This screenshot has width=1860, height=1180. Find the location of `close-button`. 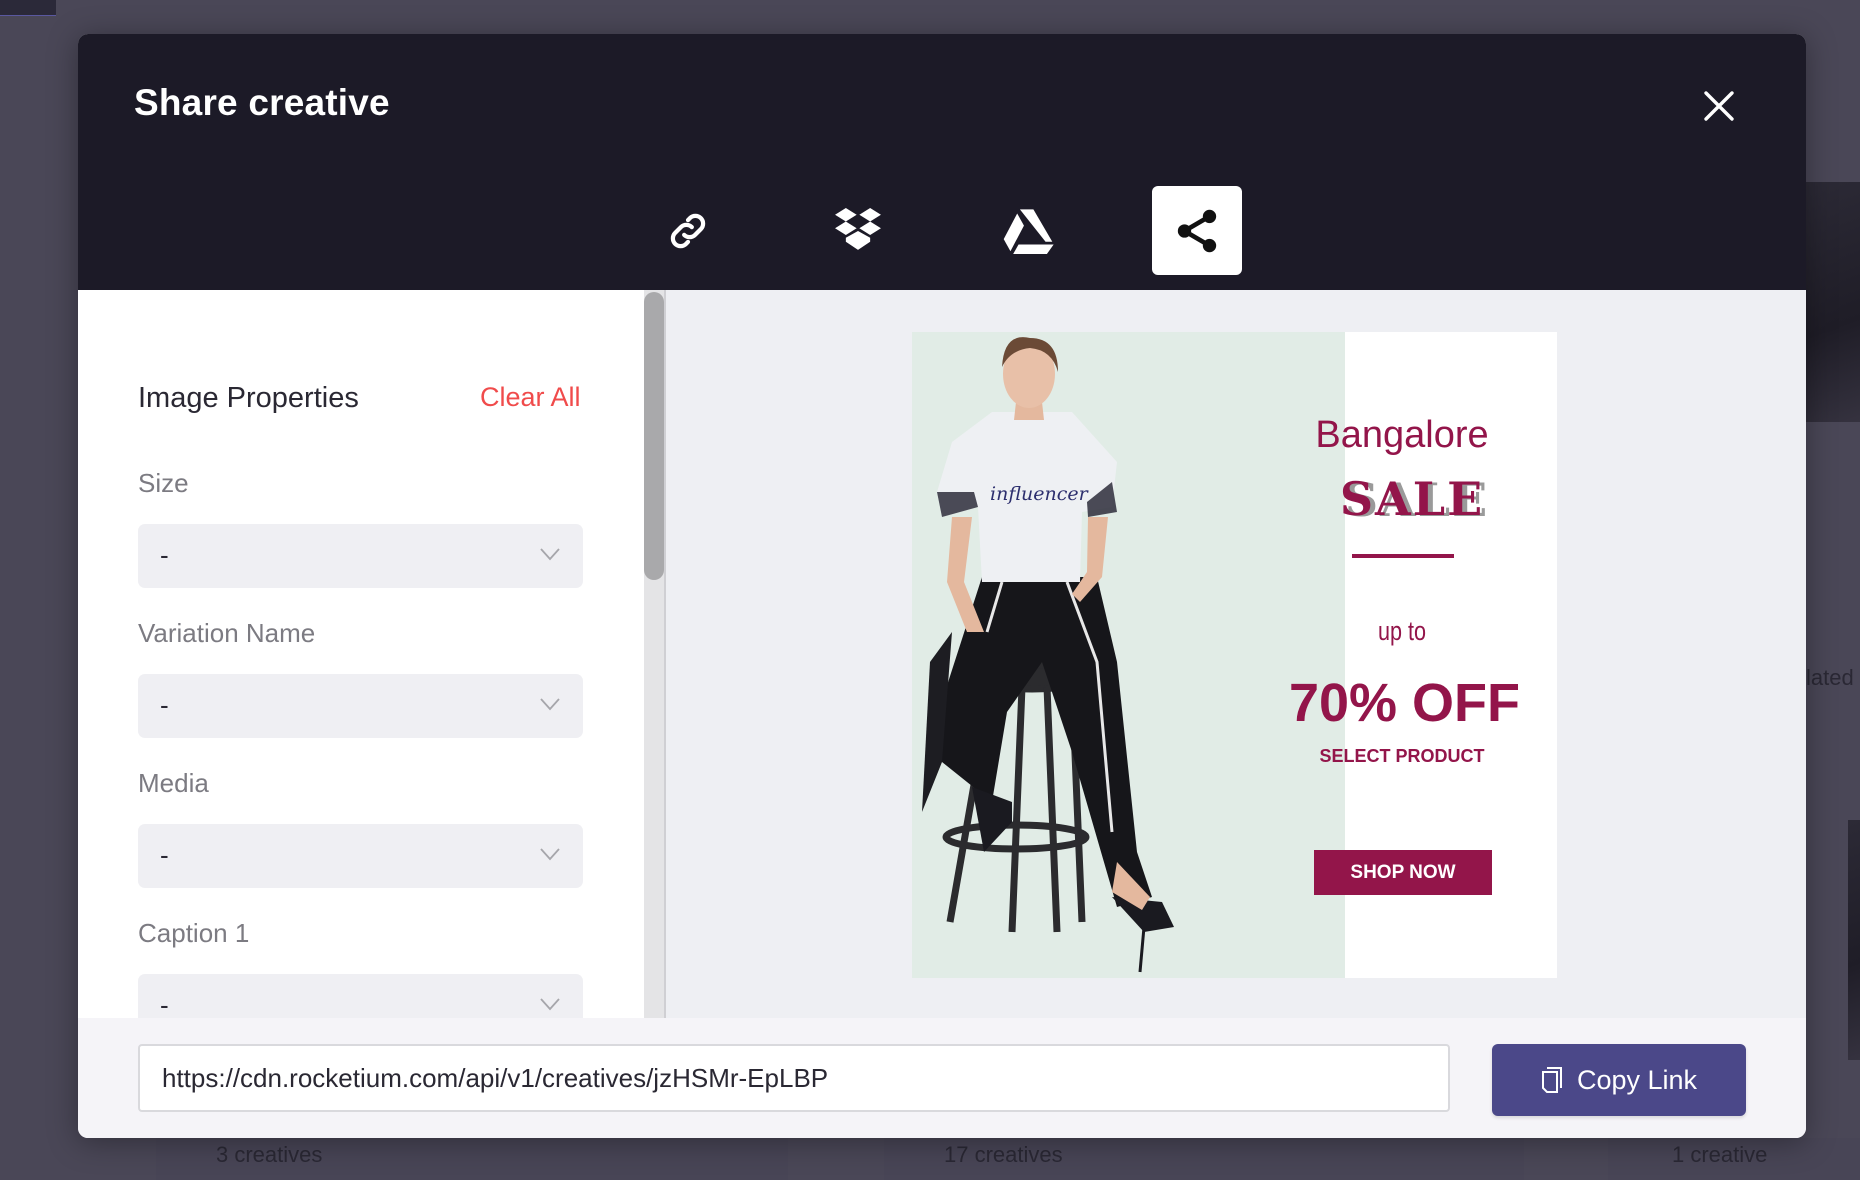

close-button is located at coordinates (1719, 106).